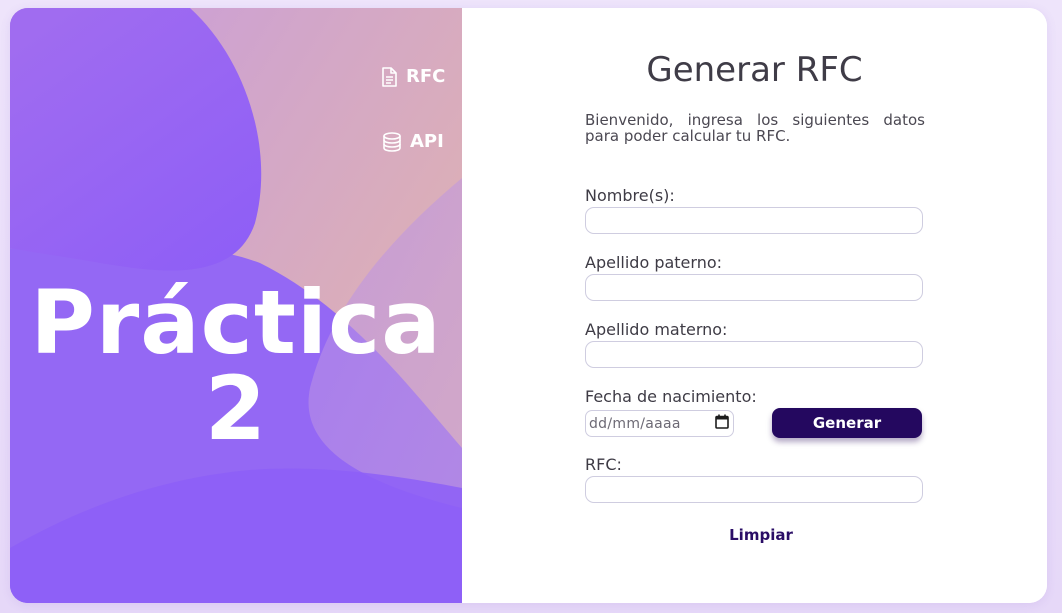  I want to click on apellido-paterno-input, so click(754, 287).